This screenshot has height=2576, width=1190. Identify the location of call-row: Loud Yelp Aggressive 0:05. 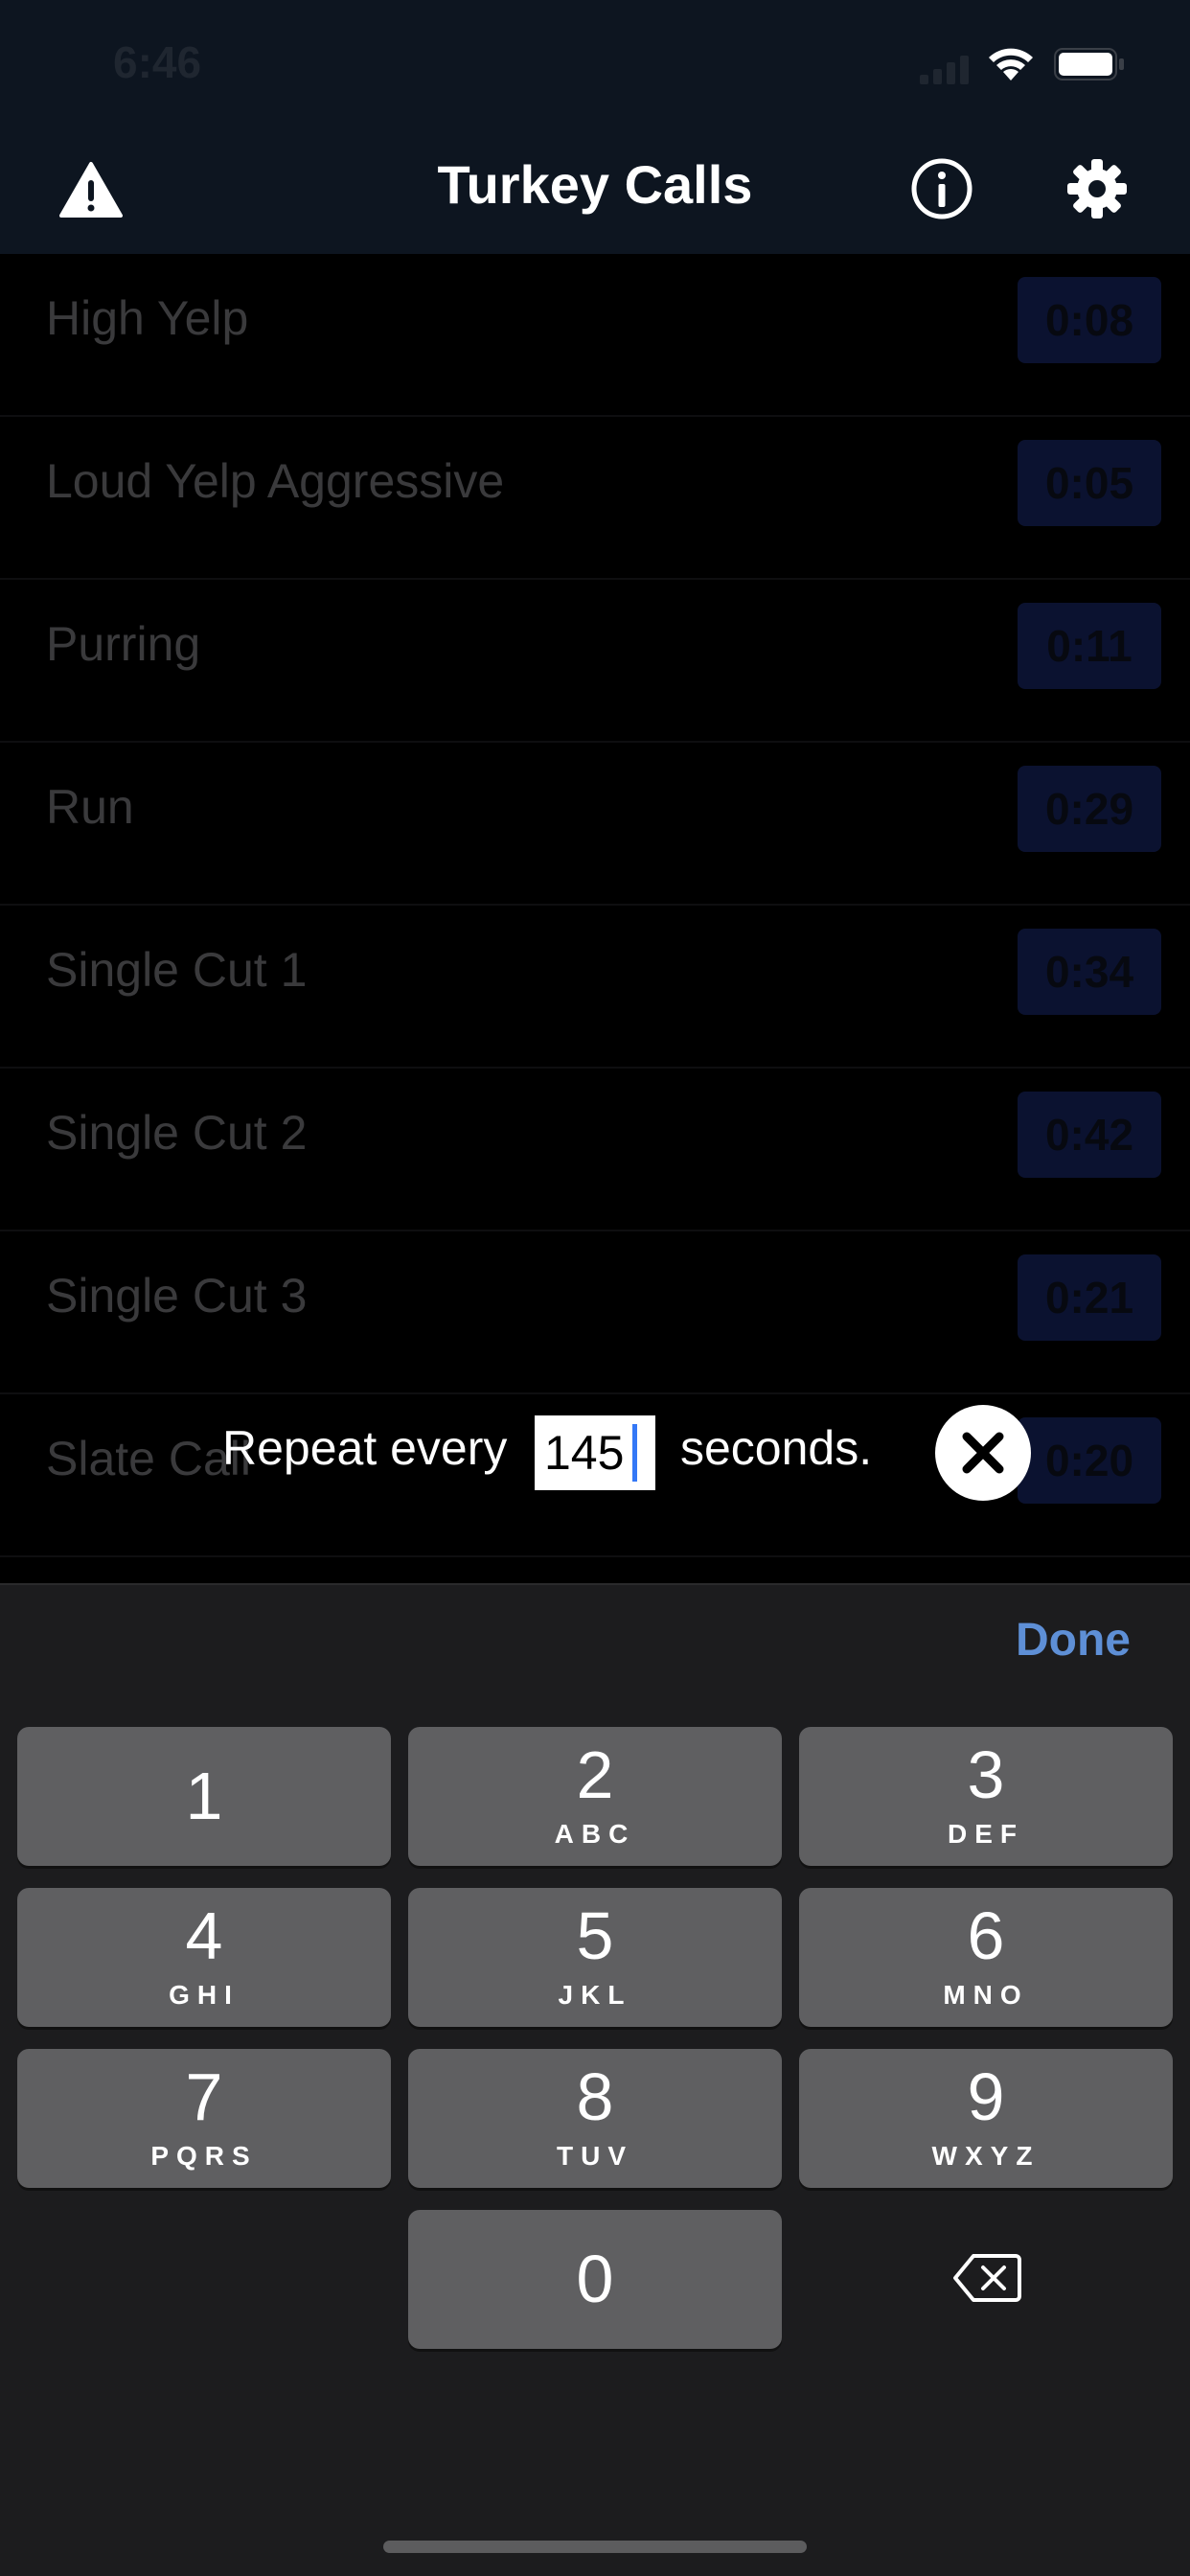
(595, 498).